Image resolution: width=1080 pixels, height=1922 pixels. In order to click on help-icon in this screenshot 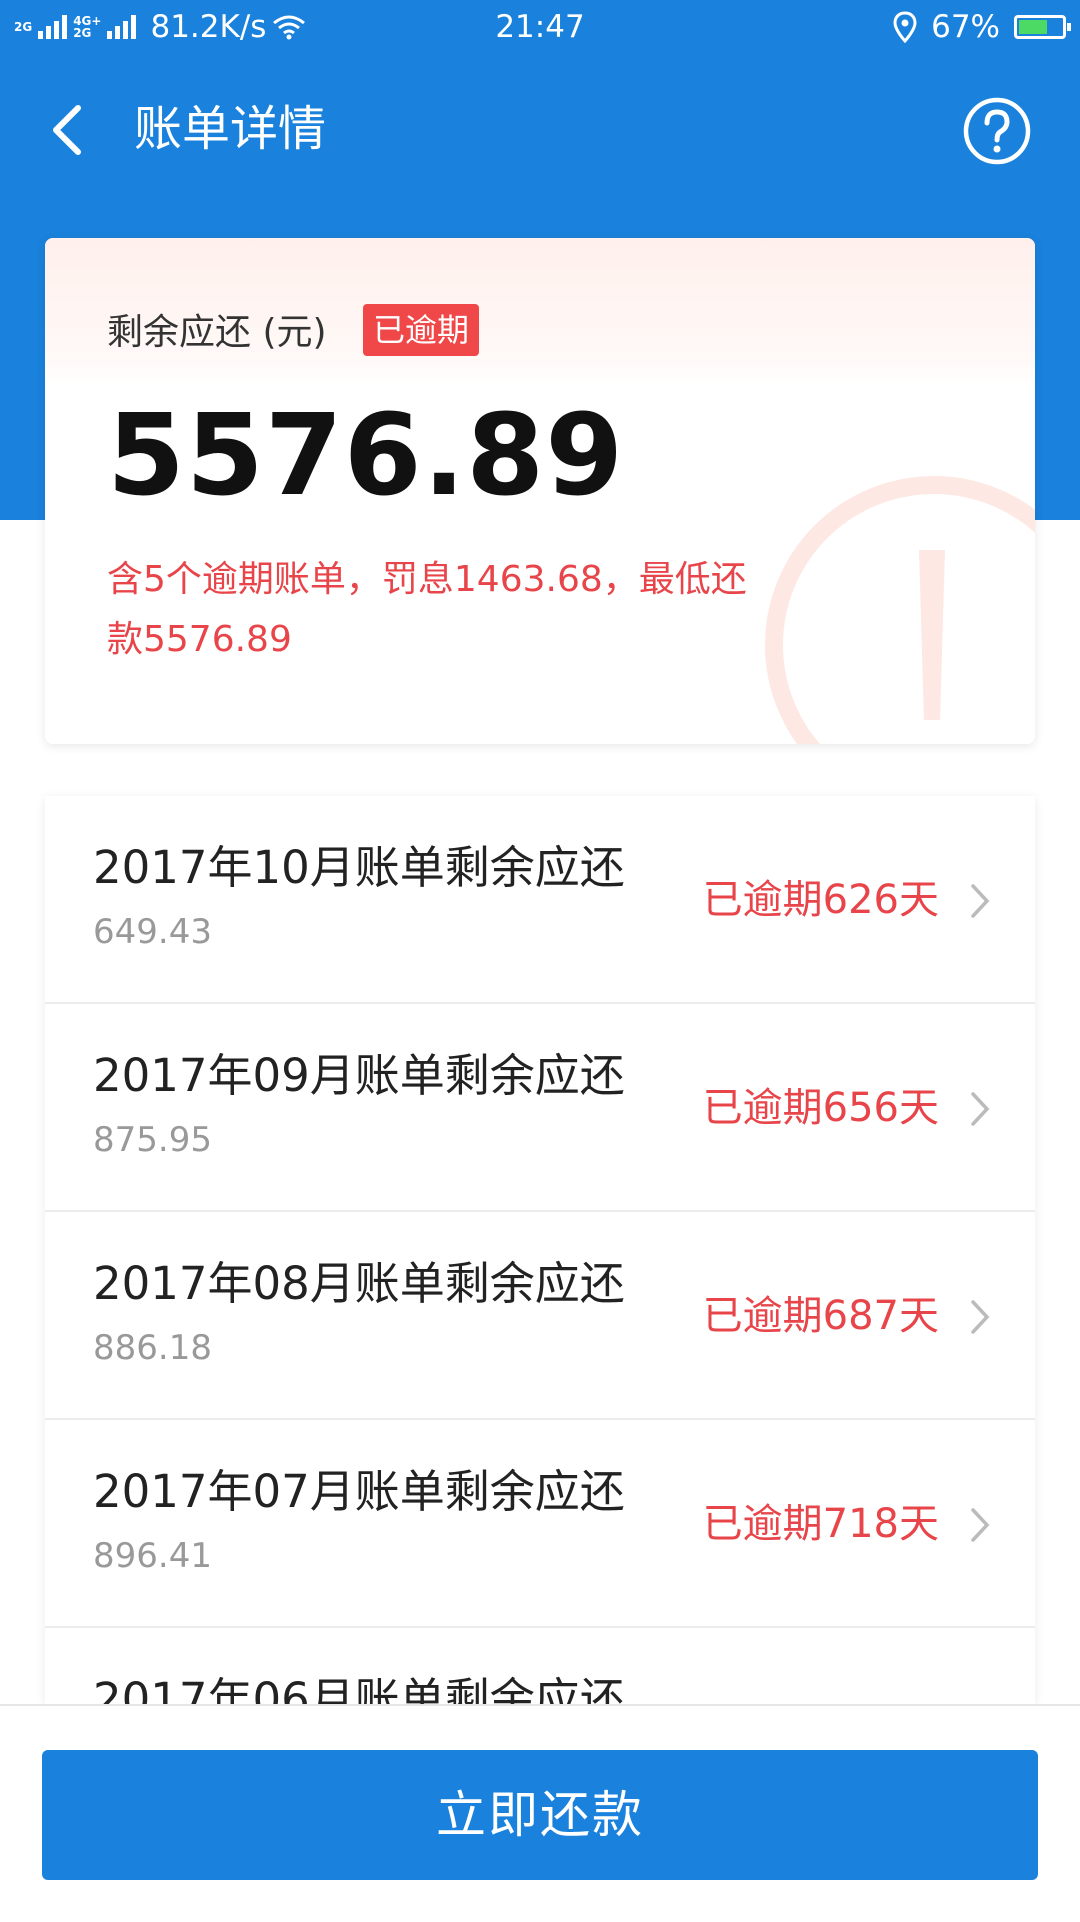, I will do `click(997, 131)`.